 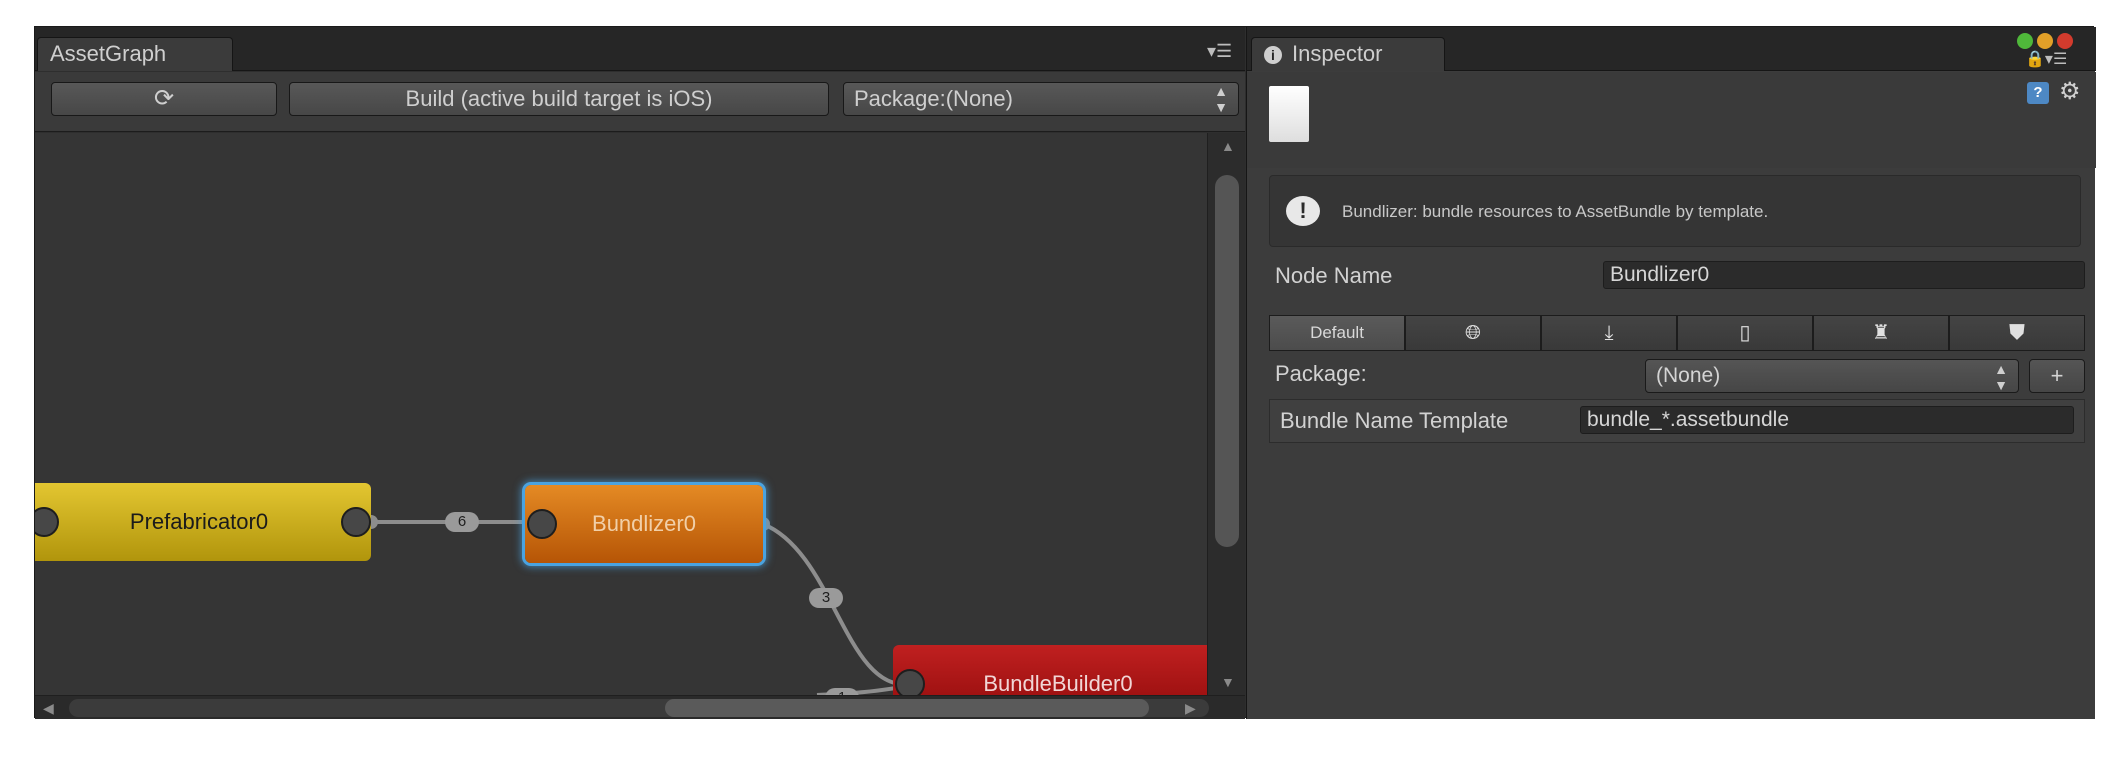 I want to click on node-label: Bundlizer0, so click(x=644, y=523).